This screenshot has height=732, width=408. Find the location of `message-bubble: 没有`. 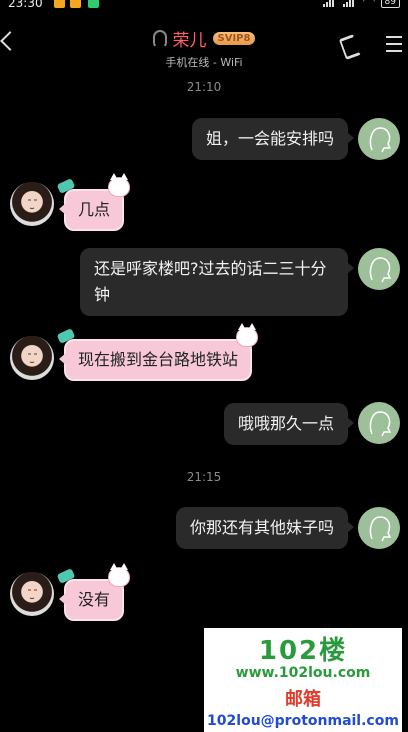

message-bubble: 没有 is located at coordinates (93, 592).